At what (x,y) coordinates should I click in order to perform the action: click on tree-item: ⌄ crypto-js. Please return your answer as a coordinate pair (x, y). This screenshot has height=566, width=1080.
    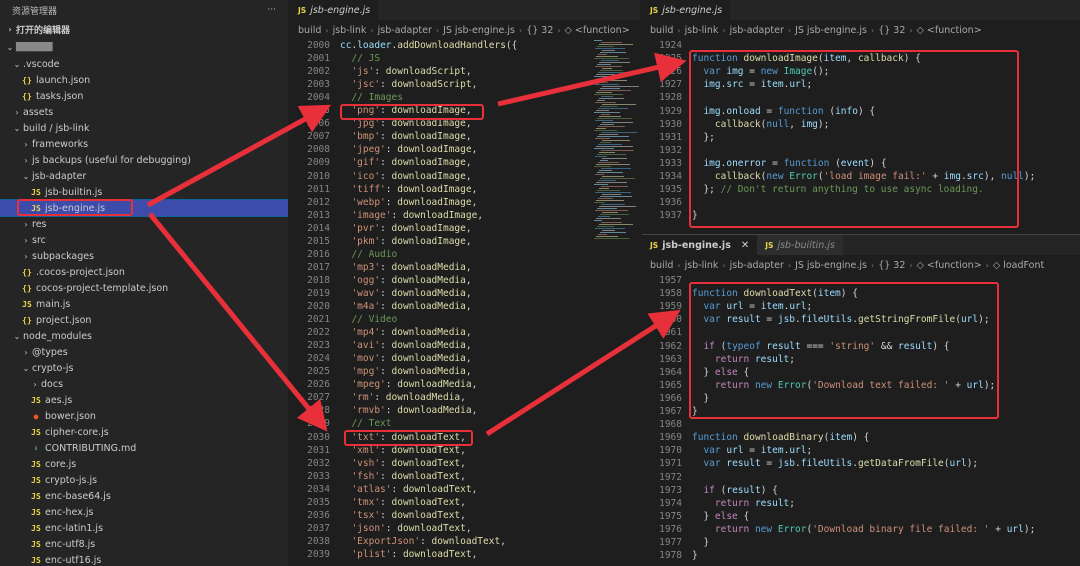
    Looking at the image, I should click on (144, 368).